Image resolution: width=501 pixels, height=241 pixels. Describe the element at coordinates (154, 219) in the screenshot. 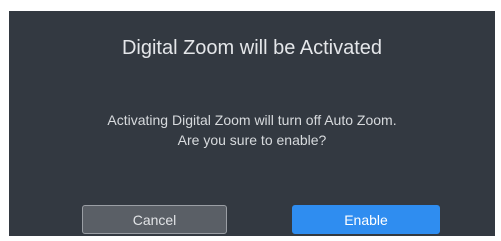

I see `cancel-button: Cancel` at that location.